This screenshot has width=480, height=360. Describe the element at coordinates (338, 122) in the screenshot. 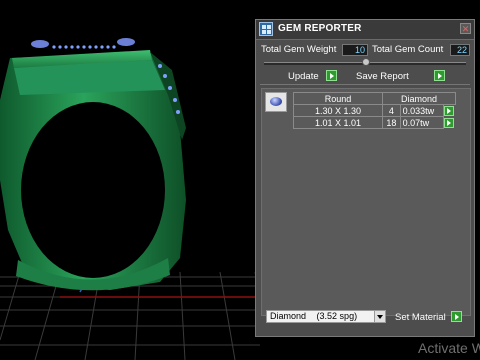

I see `gem-size-cell: 1.01 X 1.01` at that location.